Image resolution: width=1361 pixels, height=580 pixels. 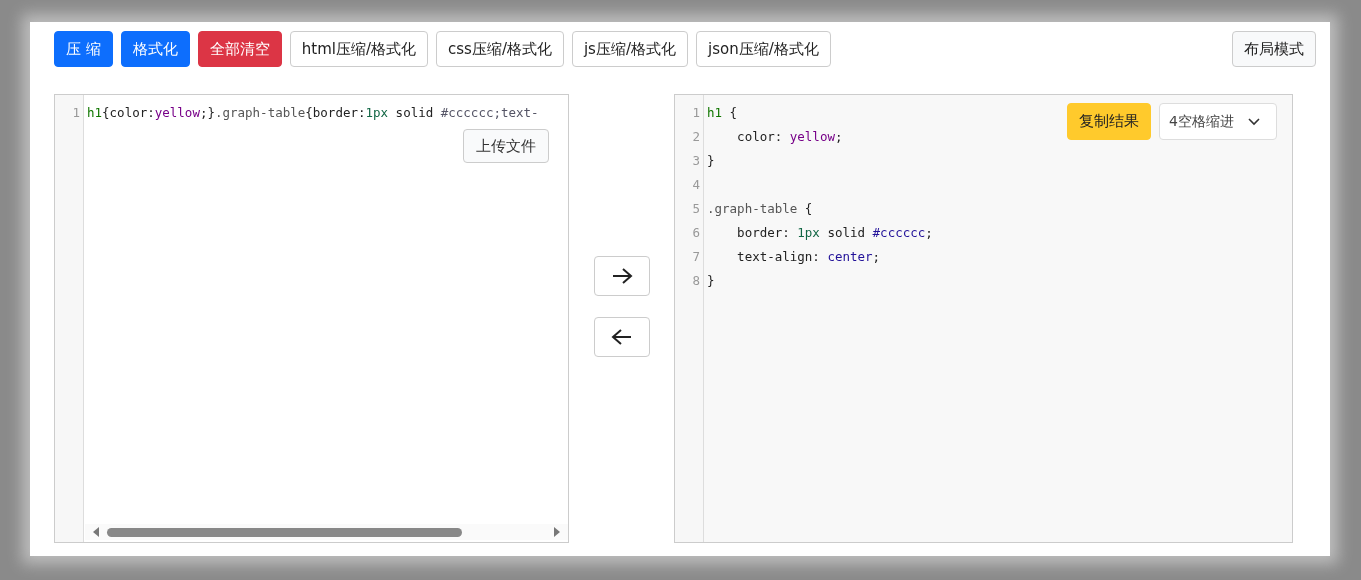 I want to click on scroll-right-icon, so click(x=557, y=532).